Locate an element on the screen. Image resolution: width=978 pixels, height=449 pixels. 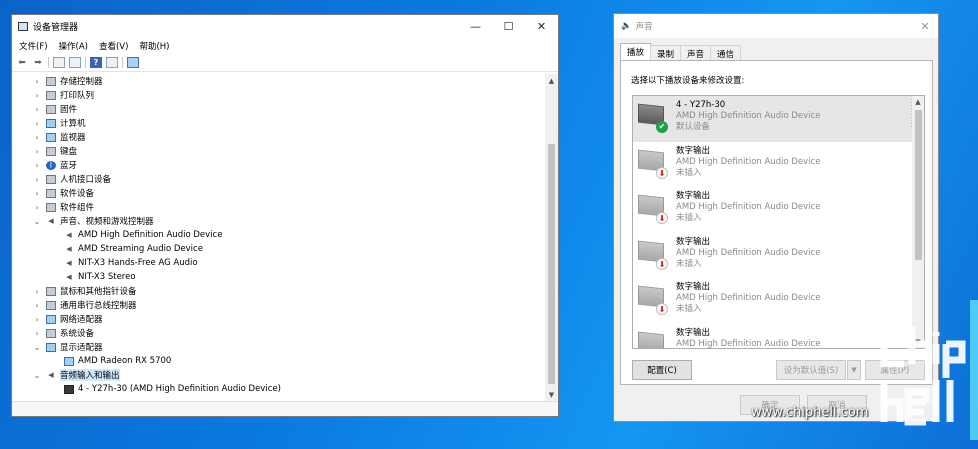
tree-device-item: ›◀AMD Streaming Audio Device is located at coordinates (279, 249).